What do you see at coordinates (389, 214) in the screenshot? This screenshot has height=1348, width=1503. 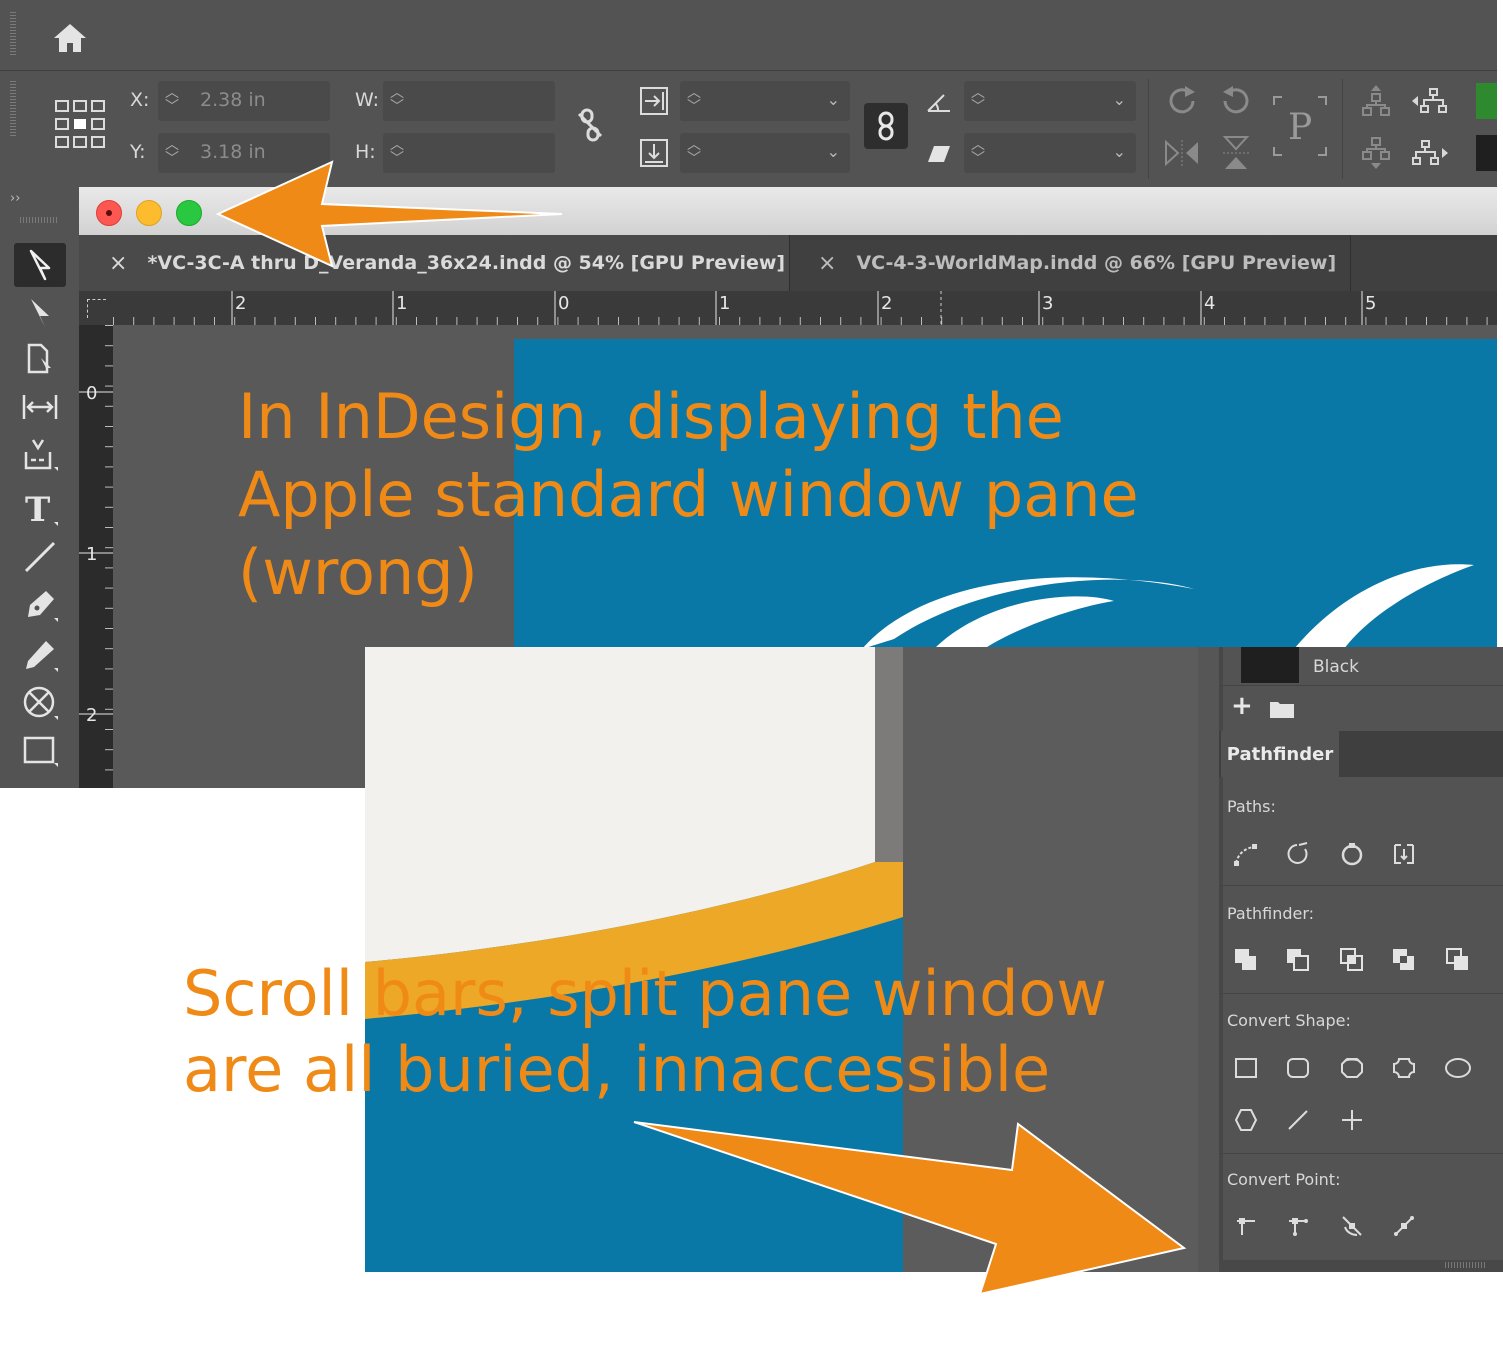 I see `arrow-to-window-buttons-icon` at bounding box center [389, 214].